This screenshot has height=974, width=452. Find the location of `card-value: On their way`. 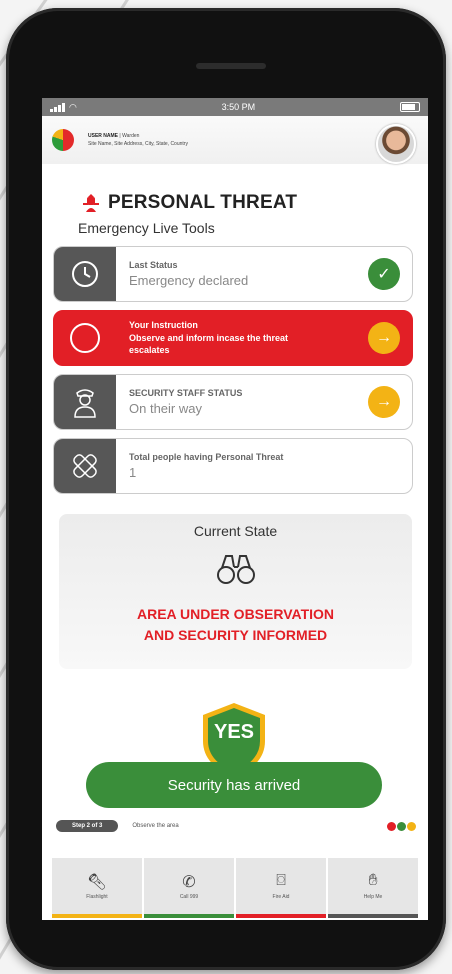

card-value: On their way is located at coordinates (165, 408).